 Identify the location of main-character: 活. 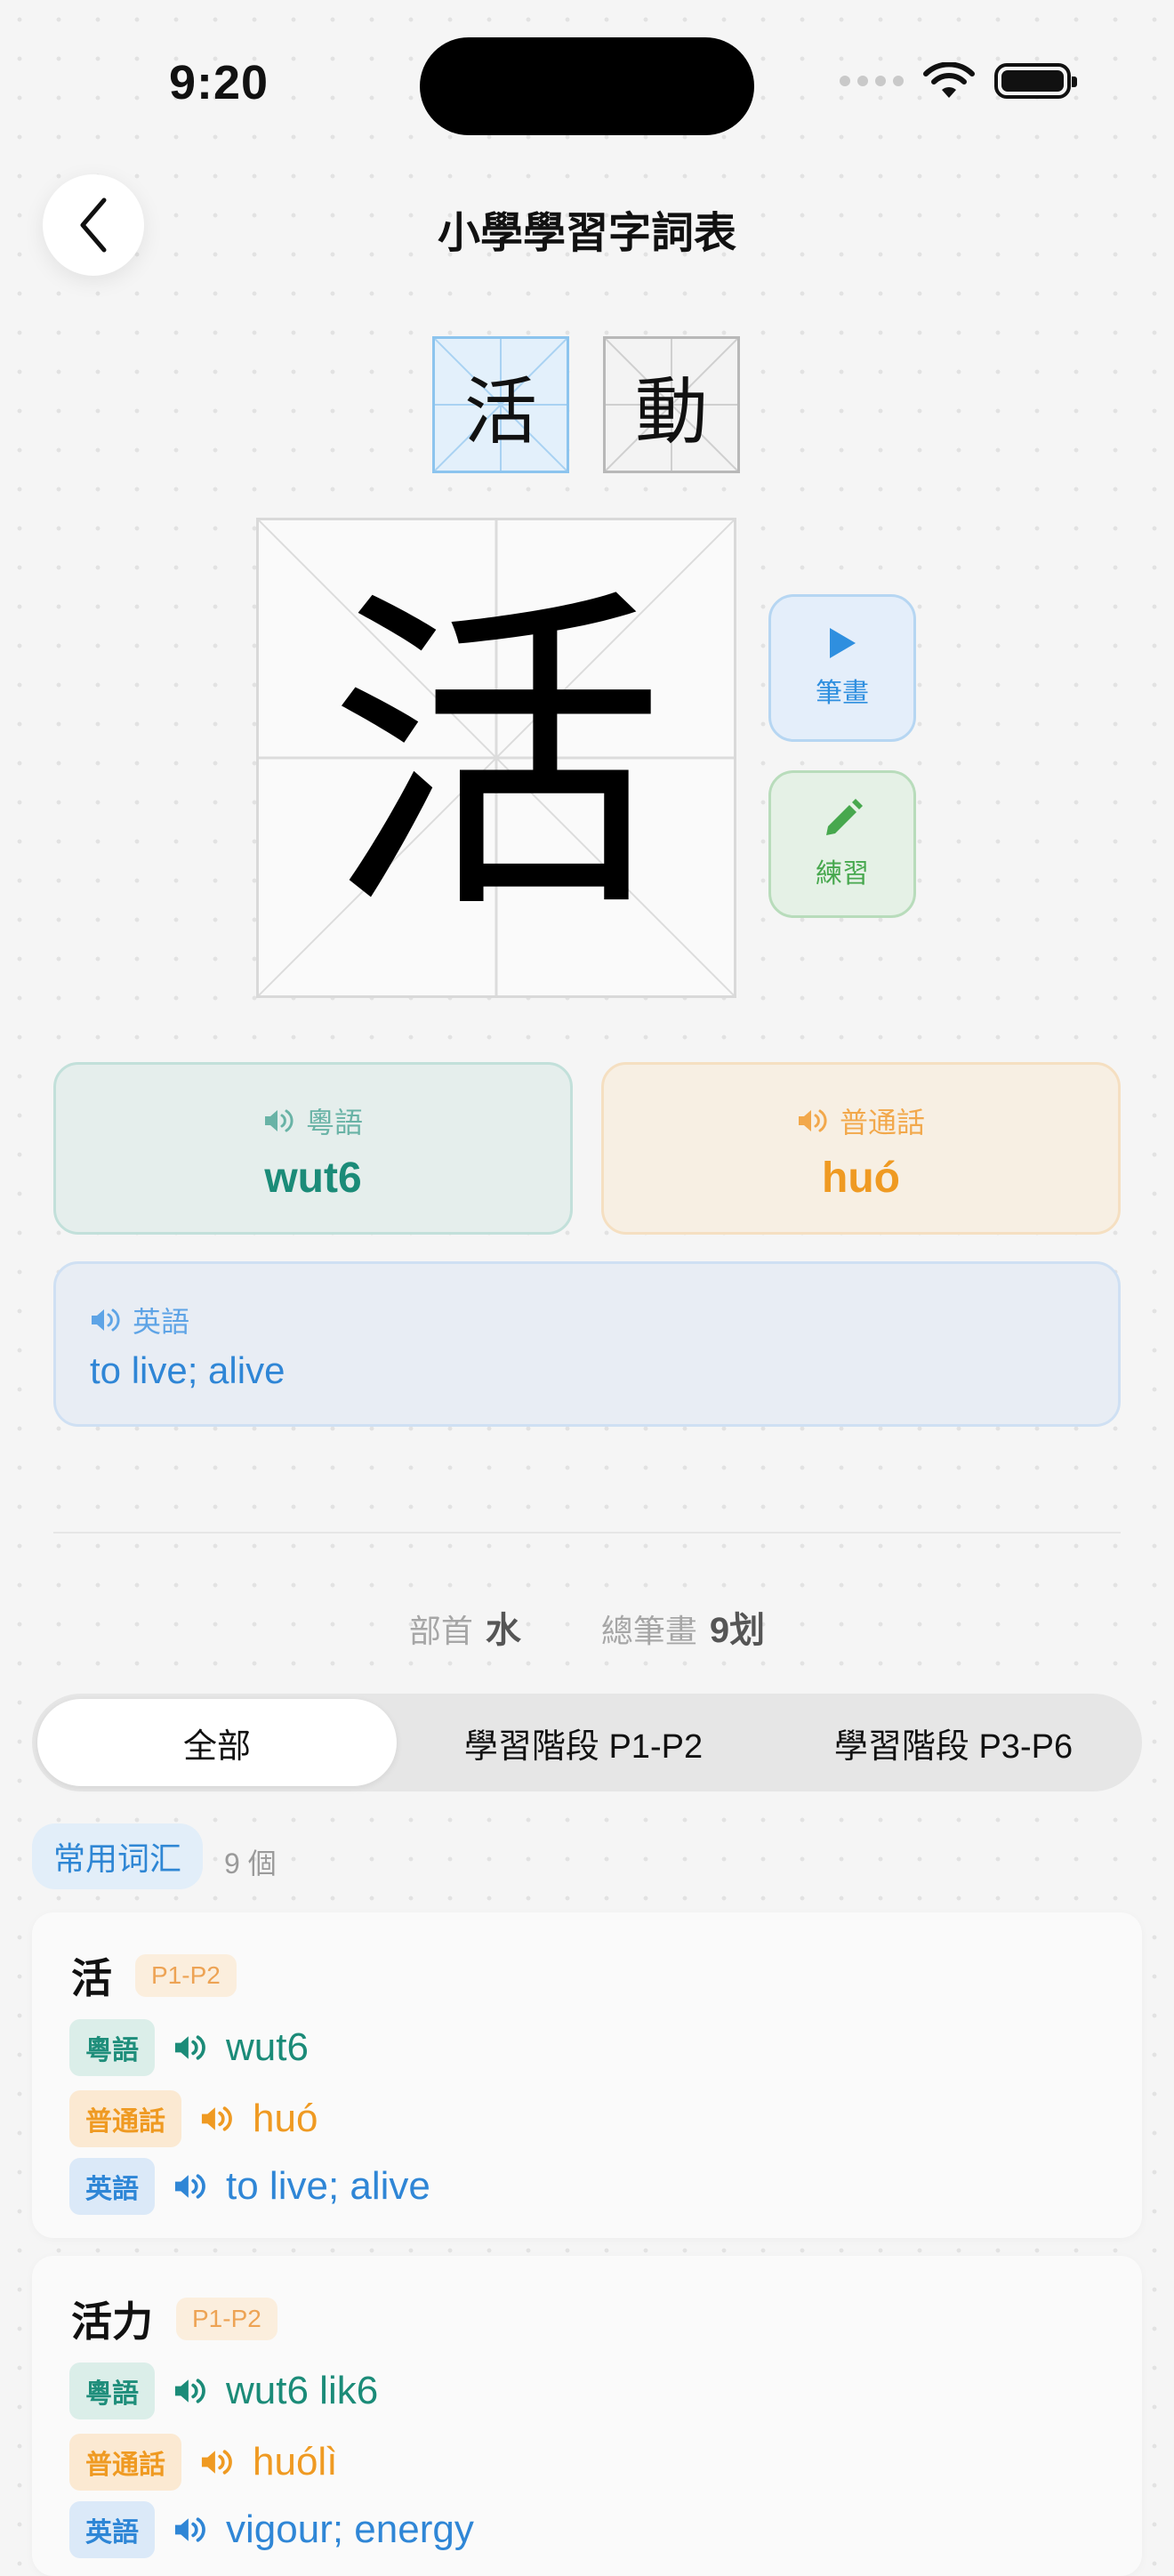
(496, 757).